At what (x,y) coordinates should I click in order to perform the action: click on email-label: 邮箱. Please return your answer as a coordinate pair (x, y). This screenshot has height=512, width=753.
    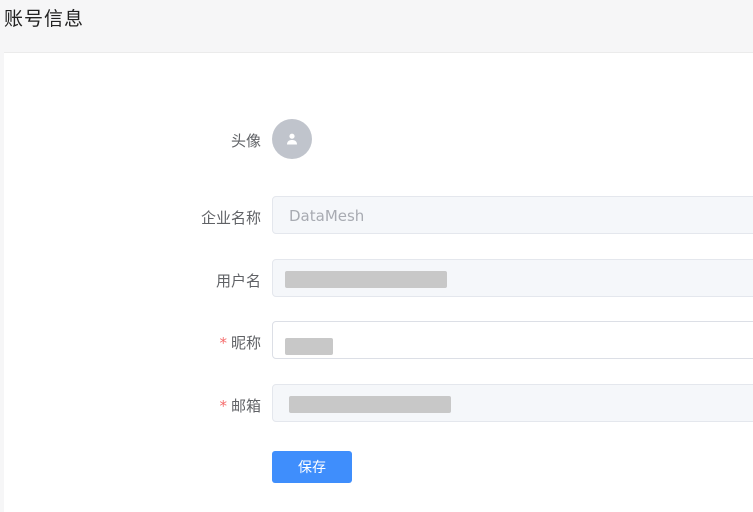
    Looking at the image, I should click on (245, 406).